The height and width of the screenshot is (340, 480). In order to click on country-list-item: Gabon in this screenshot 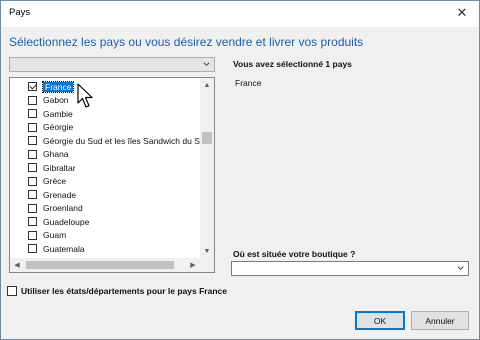, I will do `click(48, 100)`.